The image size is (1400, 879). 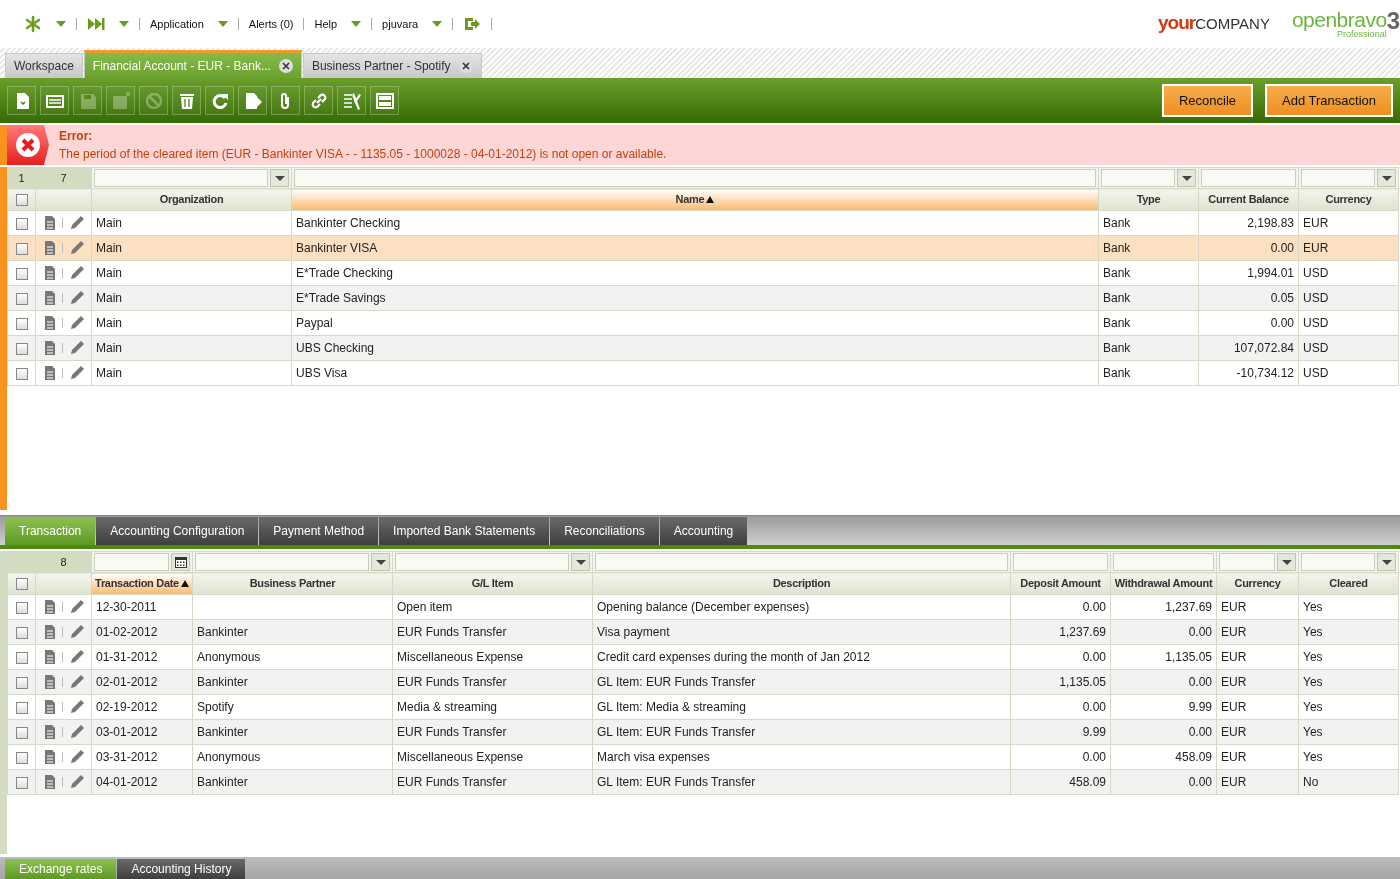 What do you see at coordinates (695, 248) in the screenshot?
I see `table-cell: Bankinter VISA` at bounding box center [695, 248].